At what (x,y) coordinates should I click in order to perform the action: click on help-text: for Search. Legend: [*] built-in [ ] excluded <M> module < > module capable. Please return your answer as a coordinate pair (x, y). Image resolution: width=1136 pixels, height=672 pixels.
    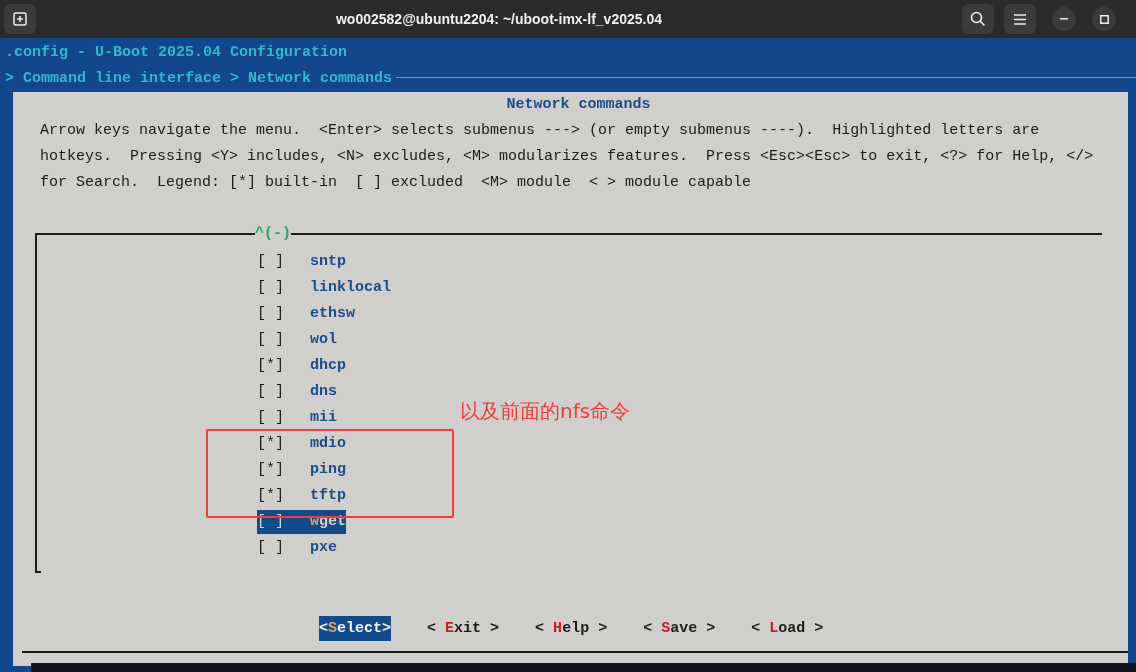
    Looking at the image, I should click on (396, 183).